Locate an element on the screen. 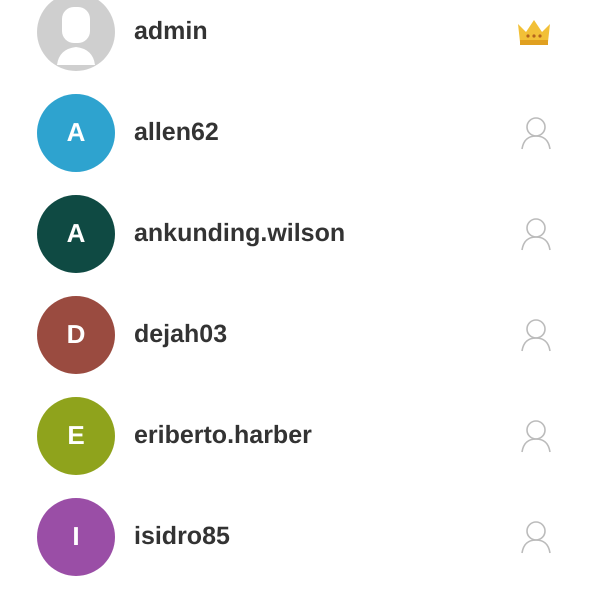 This screenshot has width=600, height=600. username: eriberto.harber is located at coordinates (223, 435).